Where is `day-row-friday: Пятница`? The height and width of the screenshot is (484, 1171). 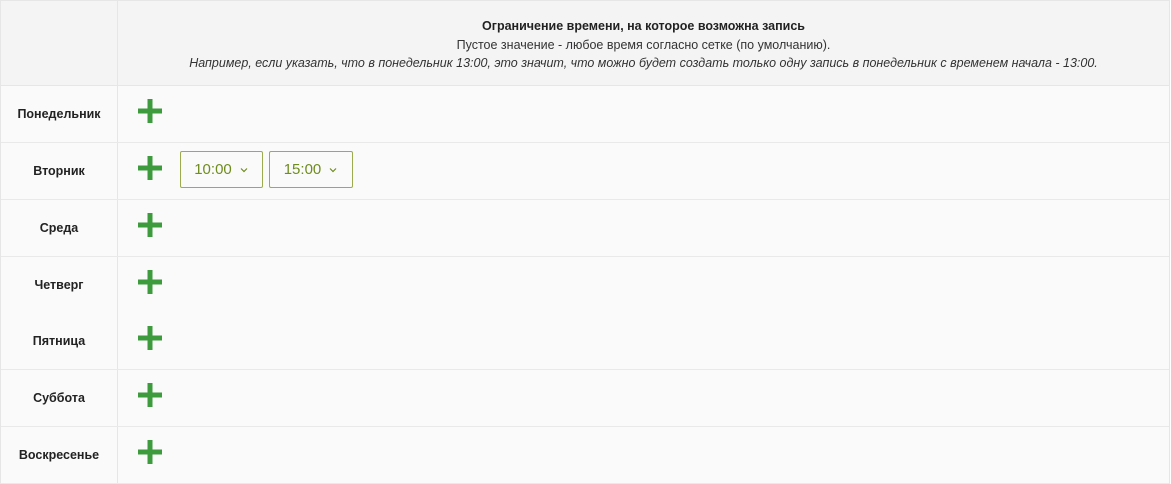
day-row-friday: Пятница is located at coordinates (585, 341).